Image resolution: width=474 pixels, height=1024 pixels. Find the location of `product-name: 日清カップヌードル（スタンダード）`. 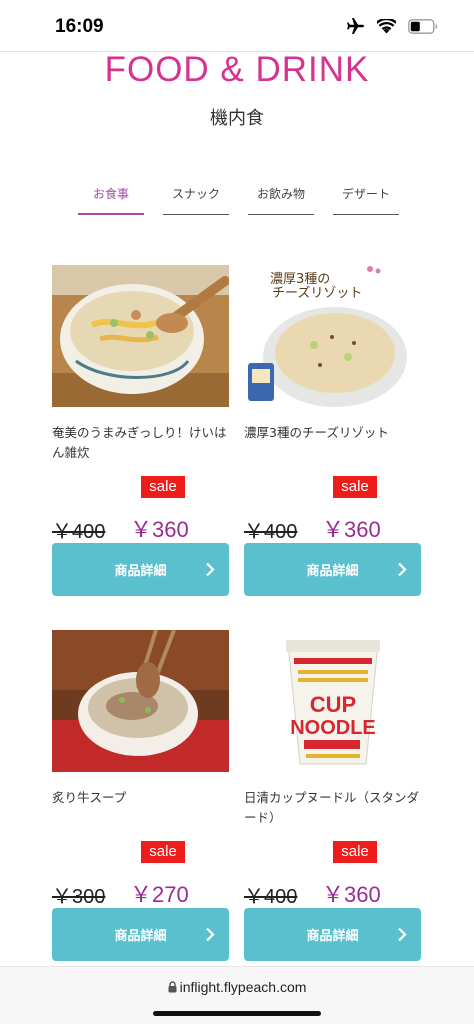

product-name: 日清カップヌードル（スタンダード） is located at coordinates (332, 807).